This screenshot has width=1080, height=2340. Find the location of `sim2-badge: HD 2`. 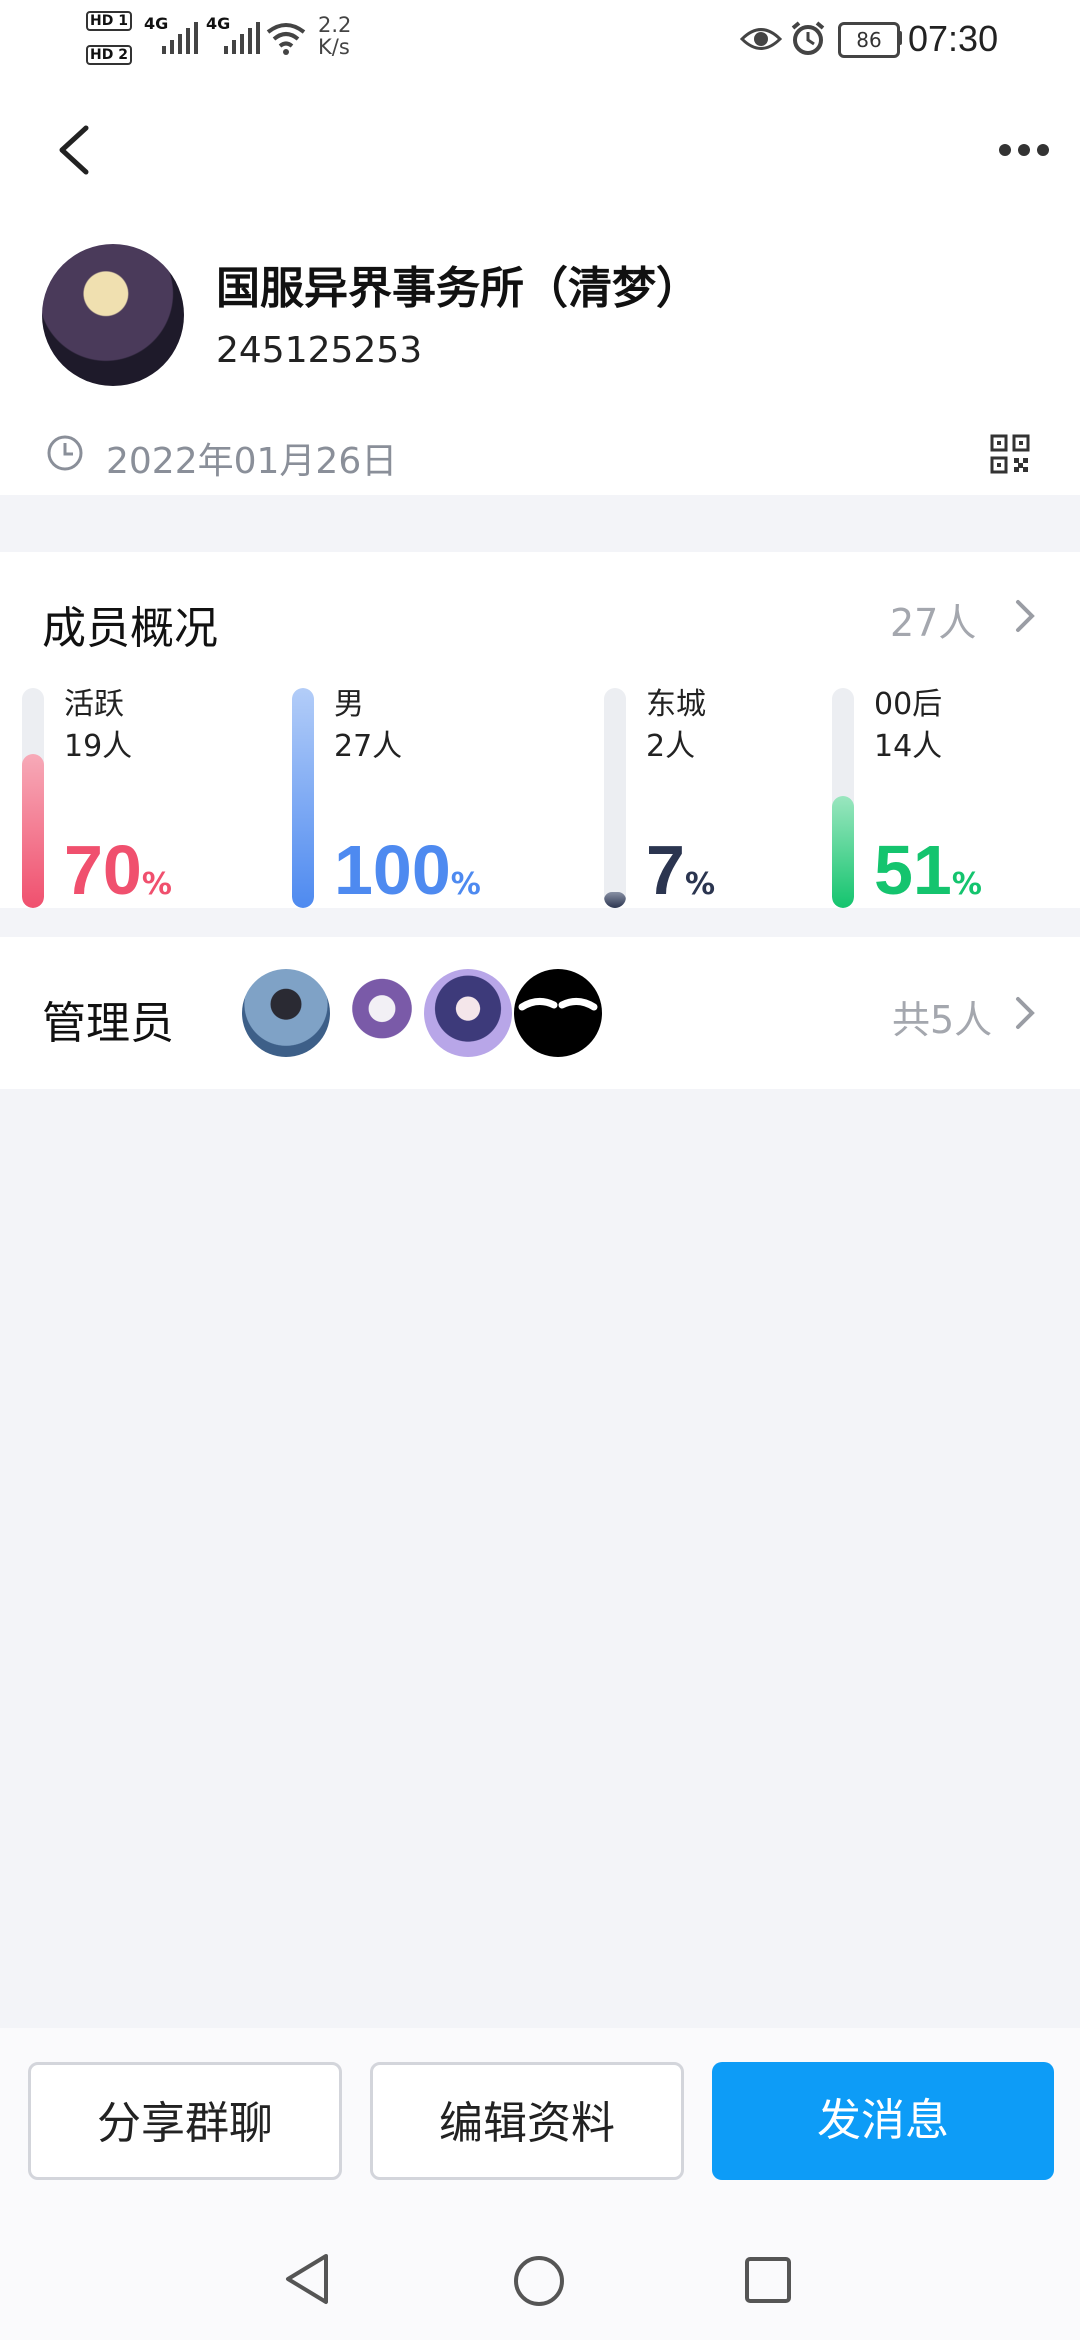

sim2-badge: HD 2 is located at coordinates (109, 54).